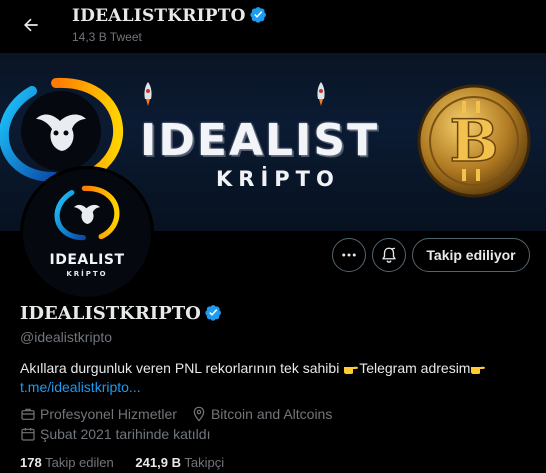 The width and height of the screenshot is (546, 473). Describe the element at coordinates (121, 313) in the screenshot. I see `profile-name: IDEALISTKRIPTO` at that location.